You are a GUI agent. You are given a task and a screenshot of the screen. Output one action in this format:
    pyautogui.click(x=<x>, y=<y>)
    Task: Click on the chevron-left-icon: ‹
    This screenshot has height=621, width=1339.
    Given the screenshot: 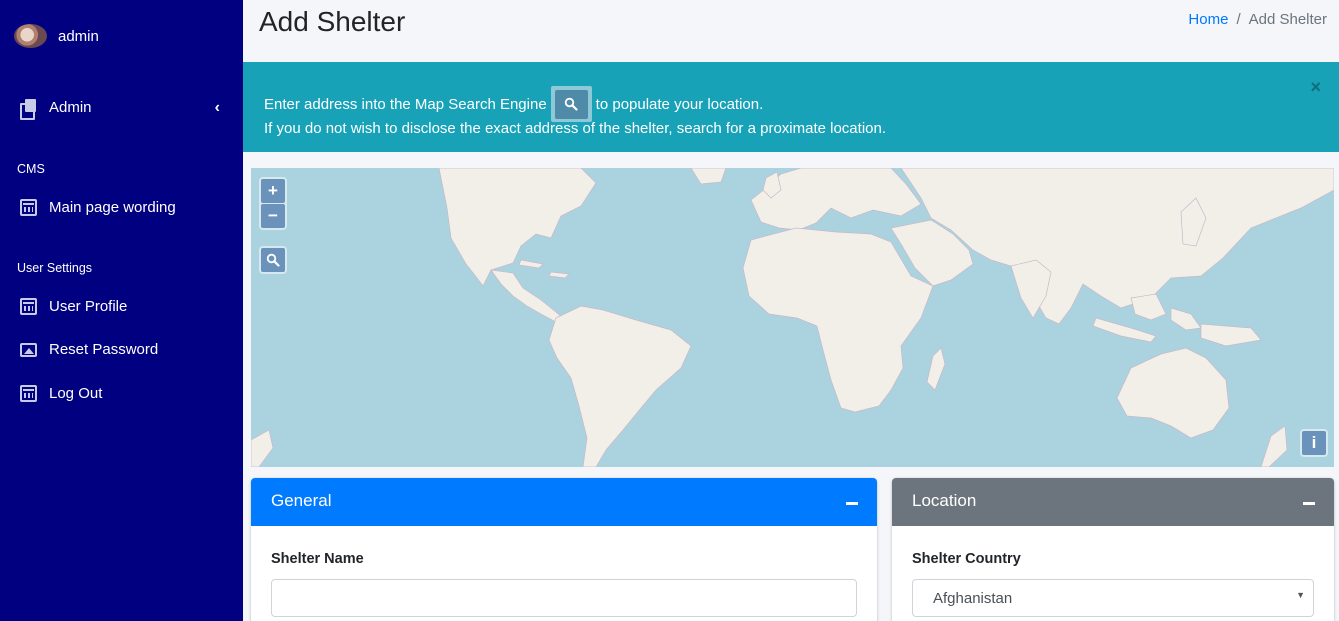 What is the action you would take?
    pyautogui.click(x=217, y=107)
    